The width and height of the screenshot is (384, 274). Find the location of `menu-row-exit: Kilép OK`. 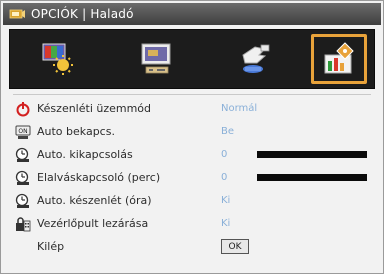

menu-row-exit: Kilép OK is located at coordinates (195, 246).